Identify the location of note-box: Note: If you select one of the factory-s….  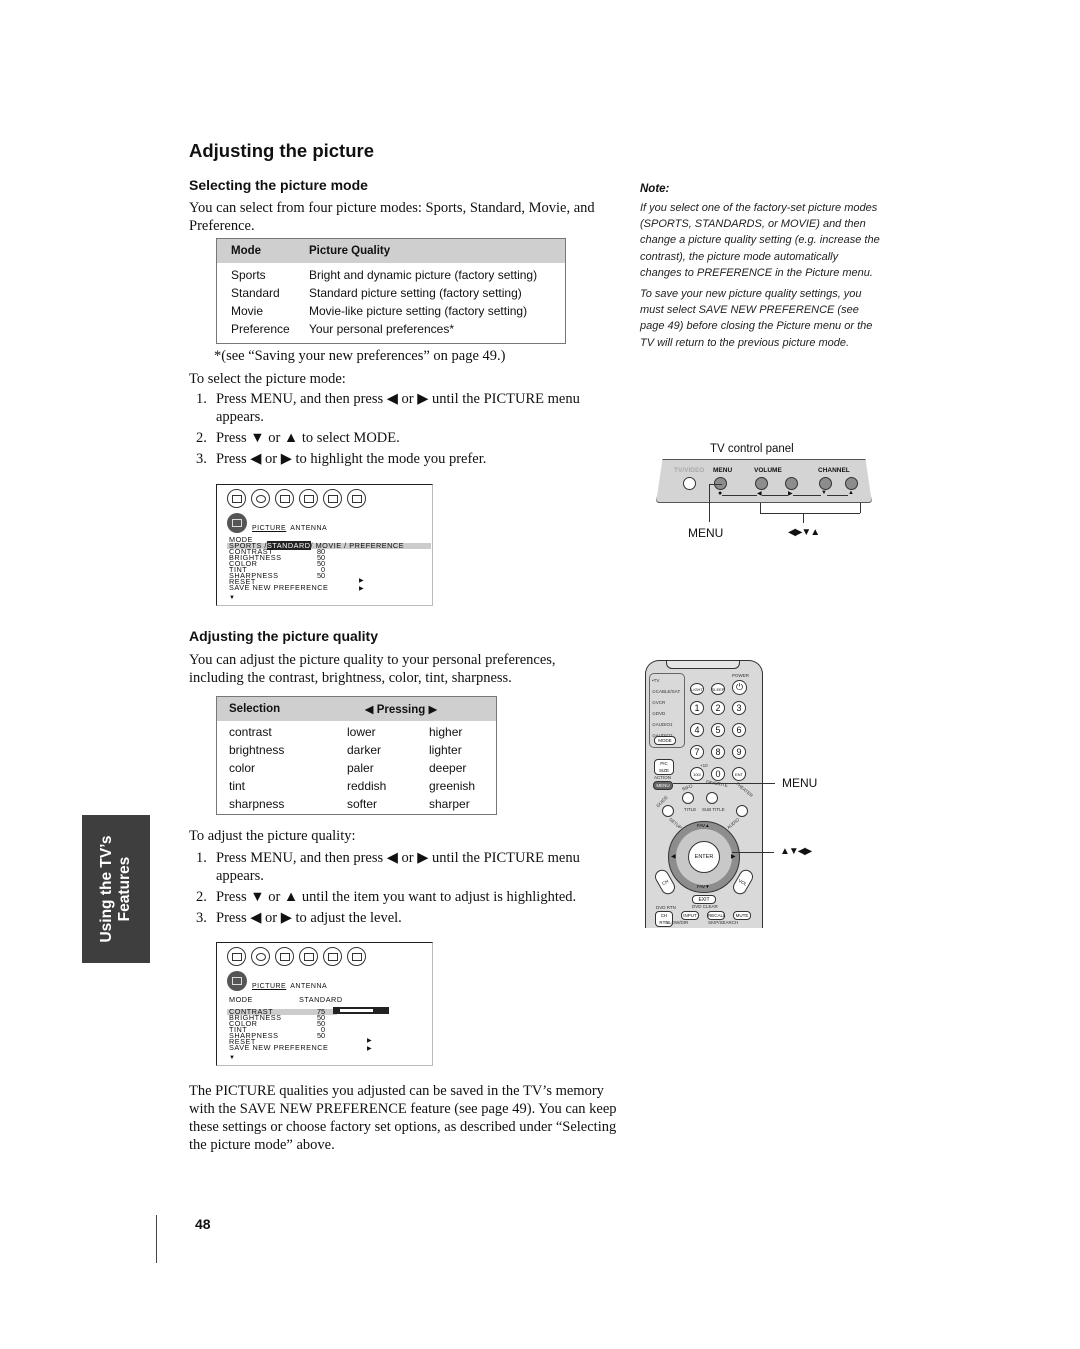
(760, 267).